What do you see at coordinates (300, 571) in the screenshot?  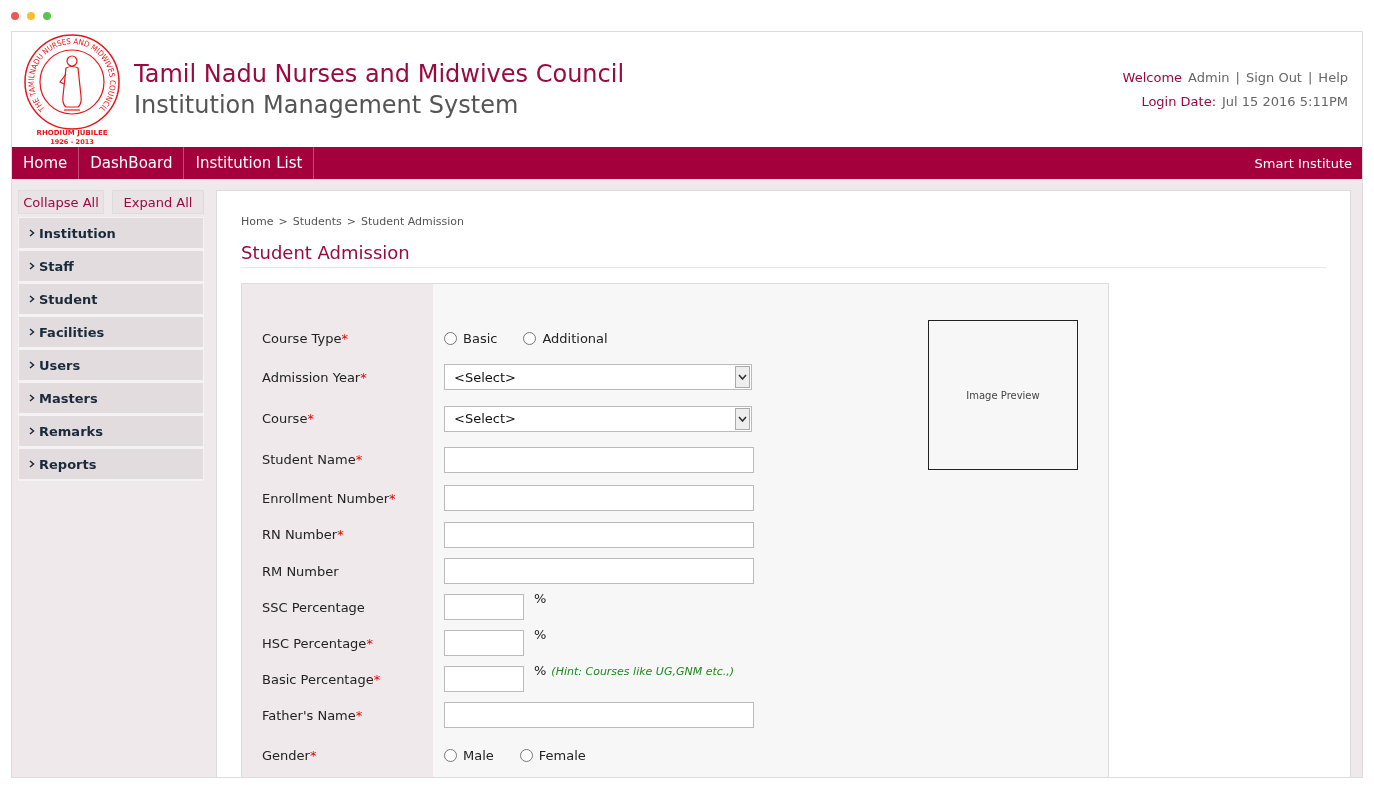 I see `field-label: RM Number` at bounding box center [300, 571].